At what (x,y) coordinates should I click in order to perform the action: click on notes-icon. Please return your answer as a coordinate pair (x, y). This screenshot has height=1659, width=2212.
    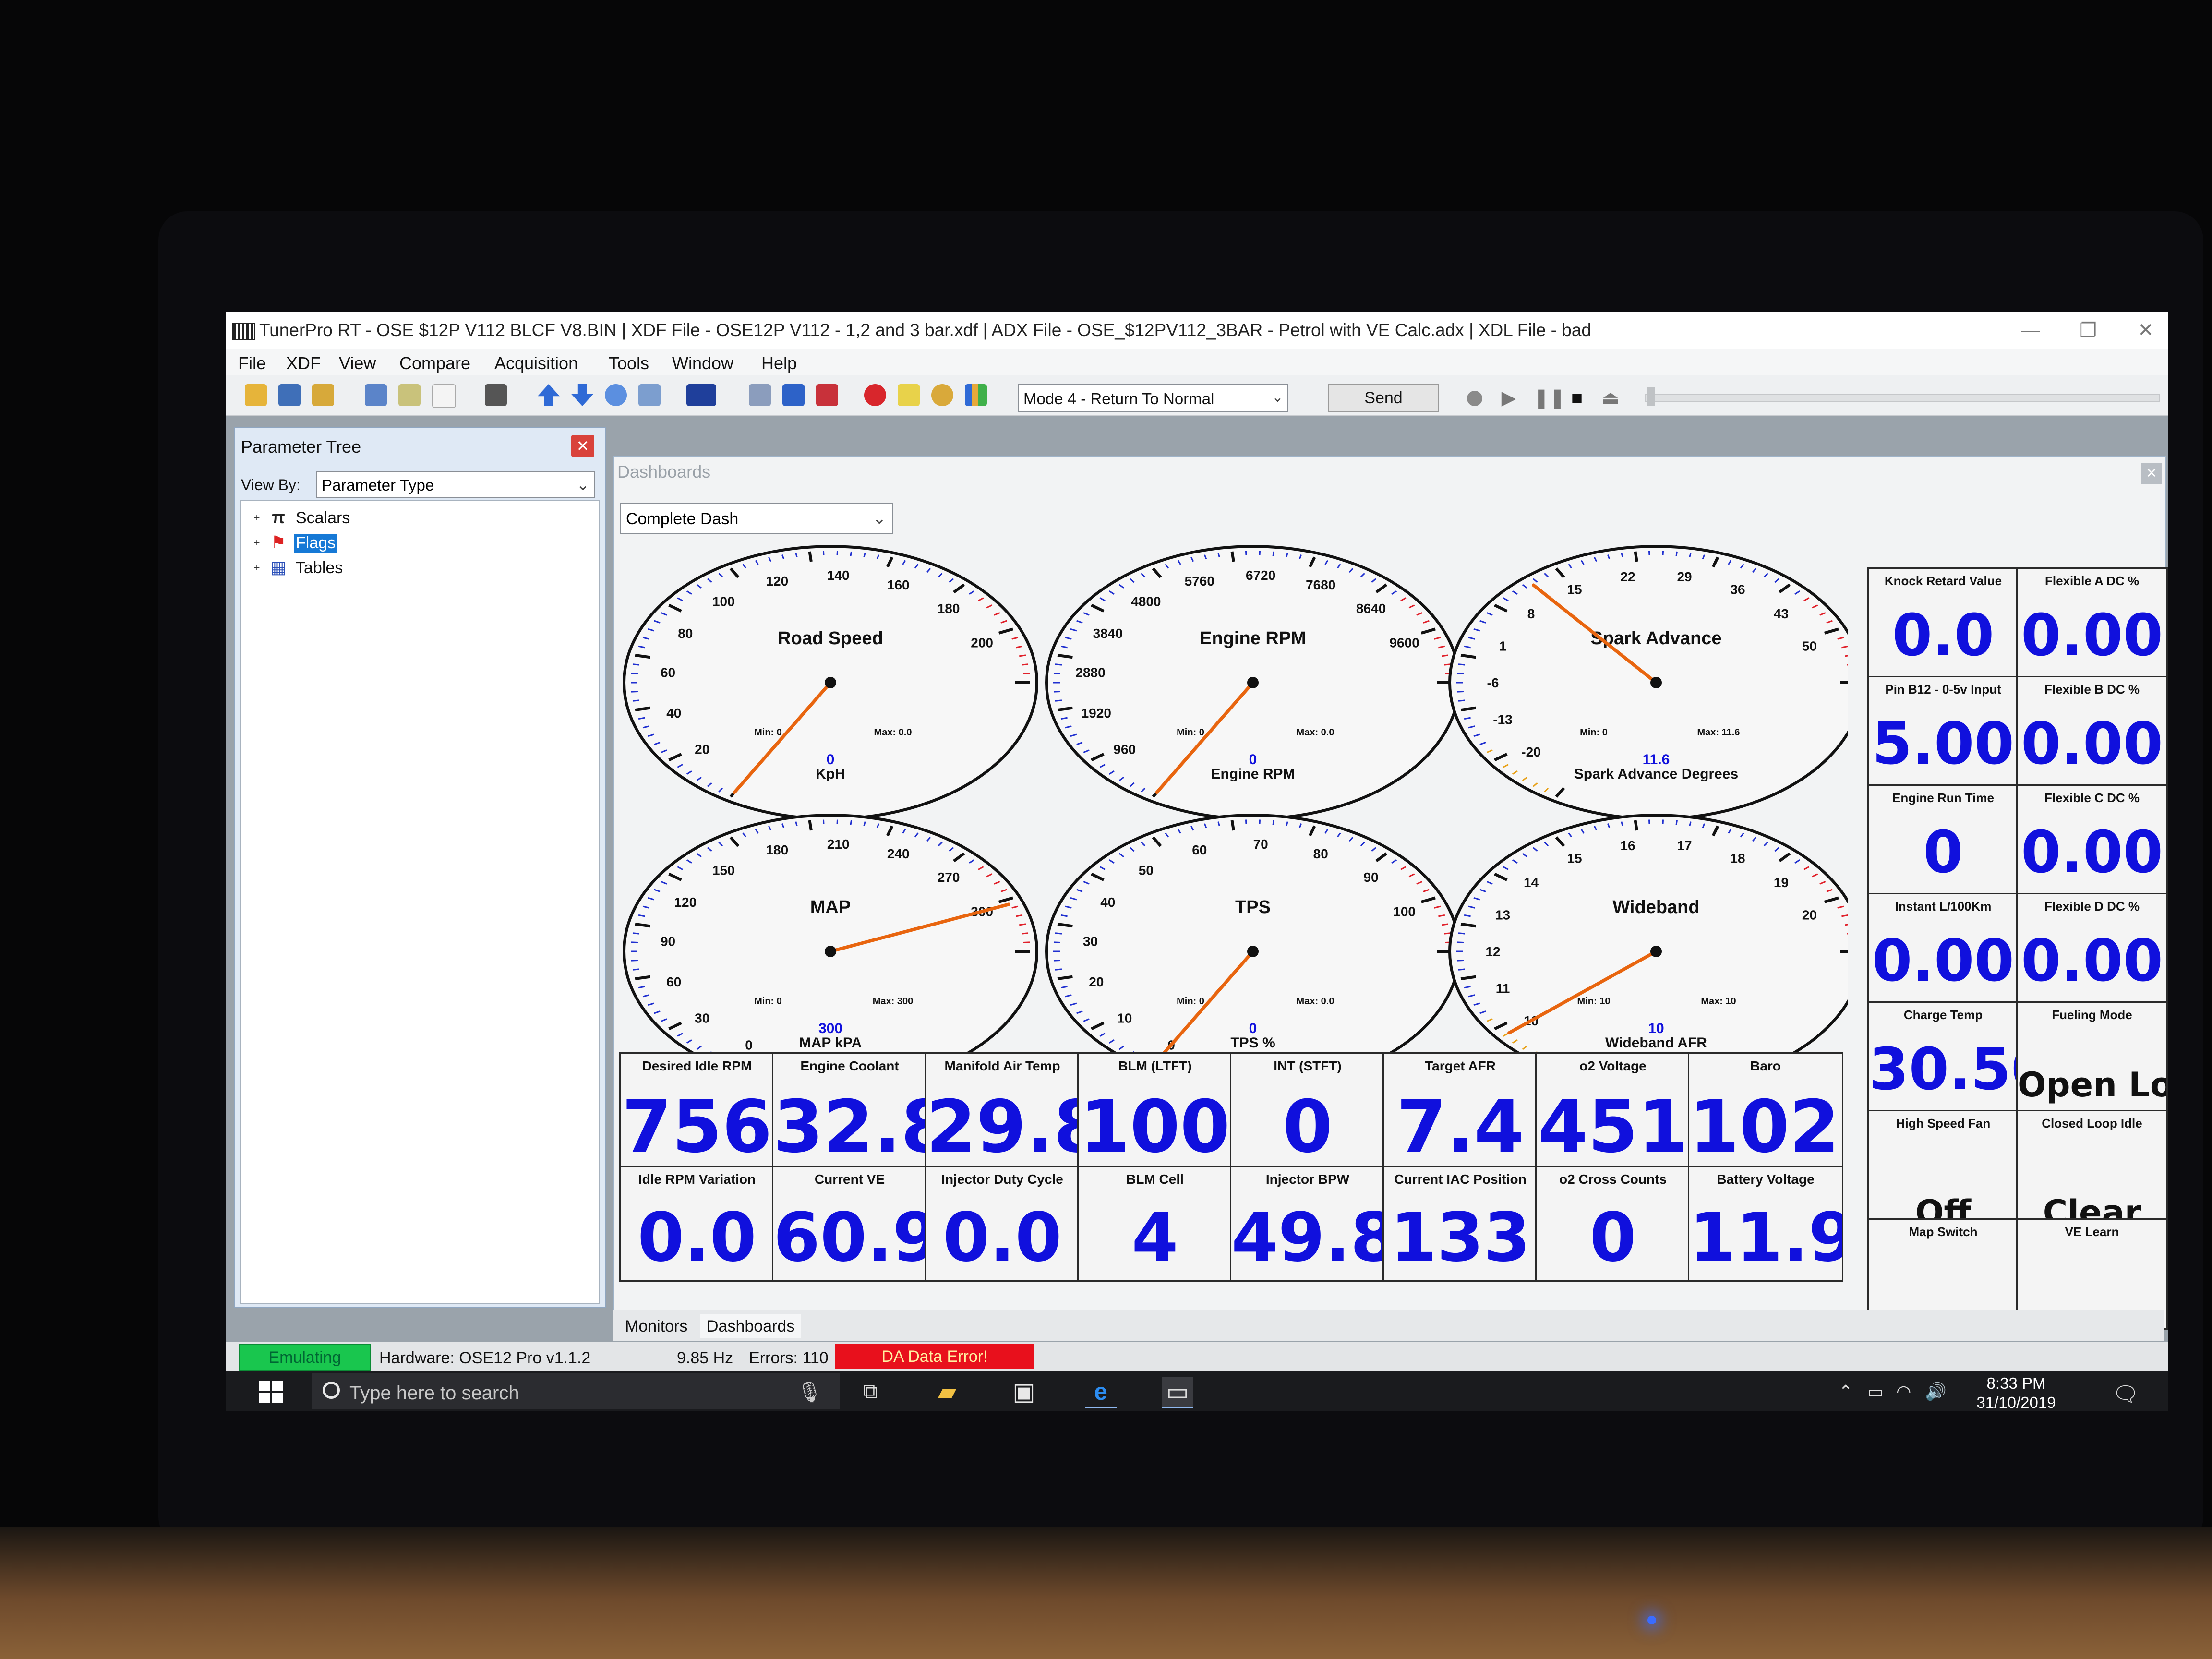
    Looking at the image, I should click on (909, 395).